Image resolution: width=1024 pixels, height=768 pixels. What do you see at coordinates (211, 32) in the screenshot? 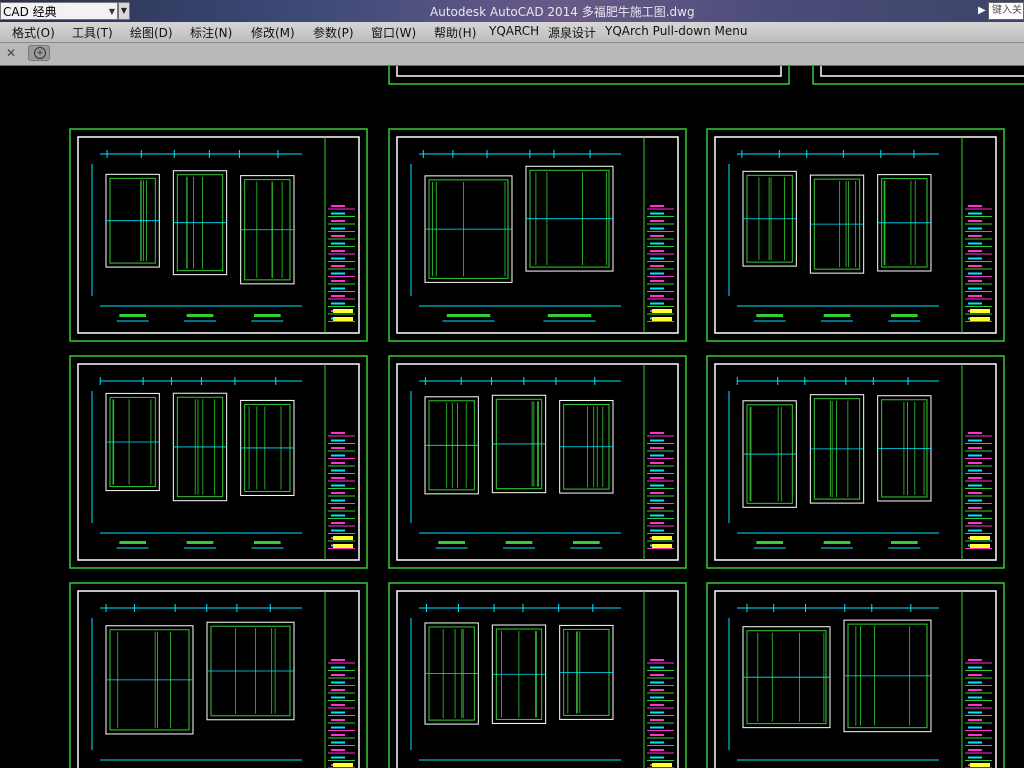
I see `menu-dimension: 标注(N)` at bounding box center [211, 32].